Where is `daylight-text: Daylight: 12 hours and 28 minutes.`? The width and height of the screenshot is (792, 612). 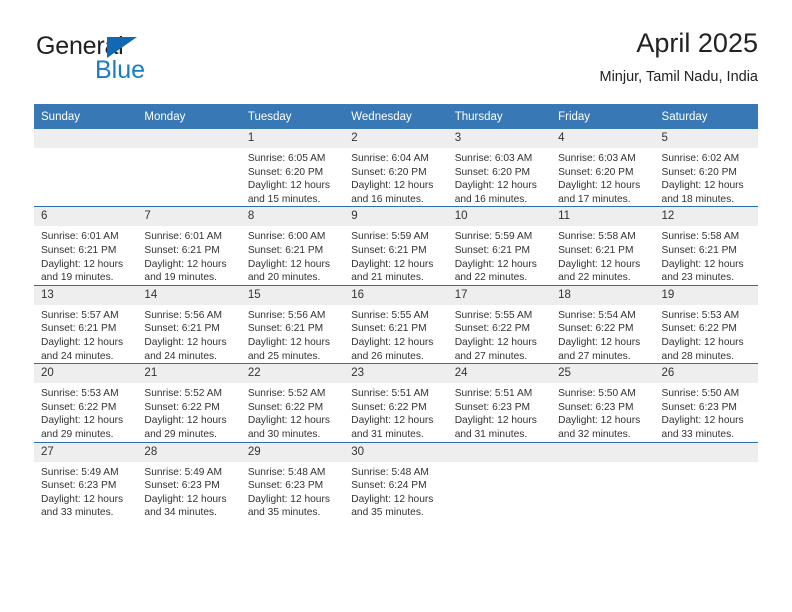 daylight-text: Daylight: 12 hours and 28 minutes. is located at coordinates (702, 349).